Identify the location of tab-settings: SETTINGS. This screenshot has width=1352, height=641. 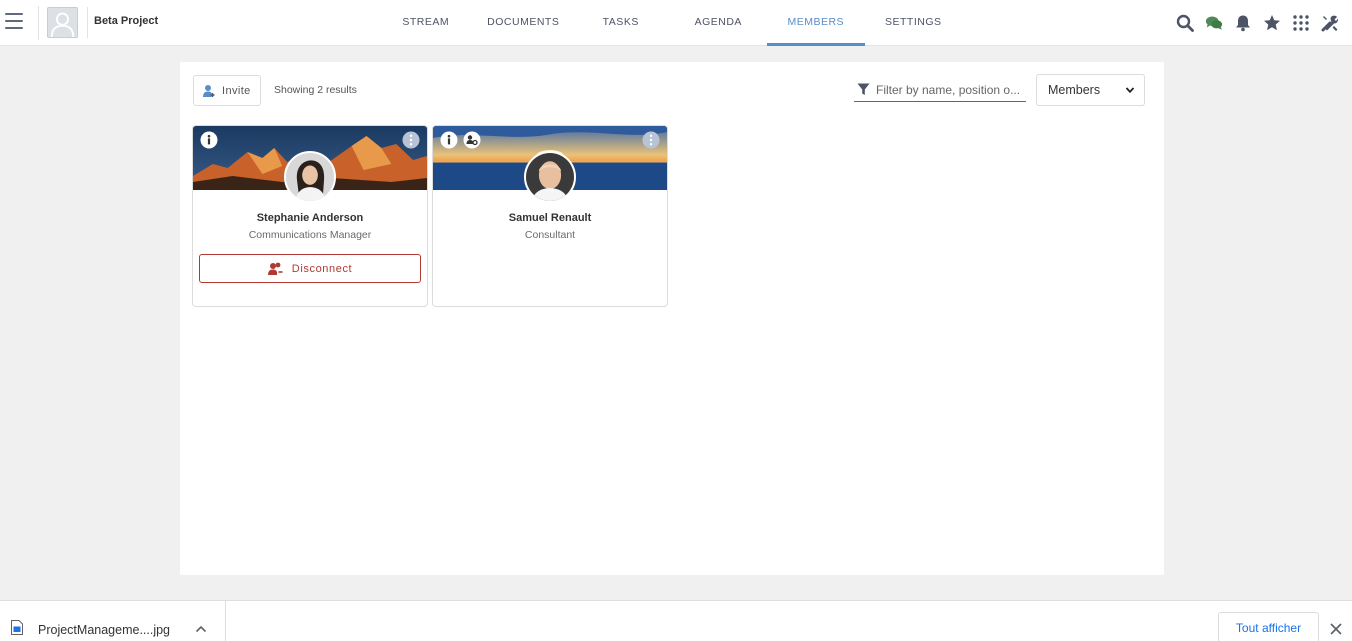
(914, 23).